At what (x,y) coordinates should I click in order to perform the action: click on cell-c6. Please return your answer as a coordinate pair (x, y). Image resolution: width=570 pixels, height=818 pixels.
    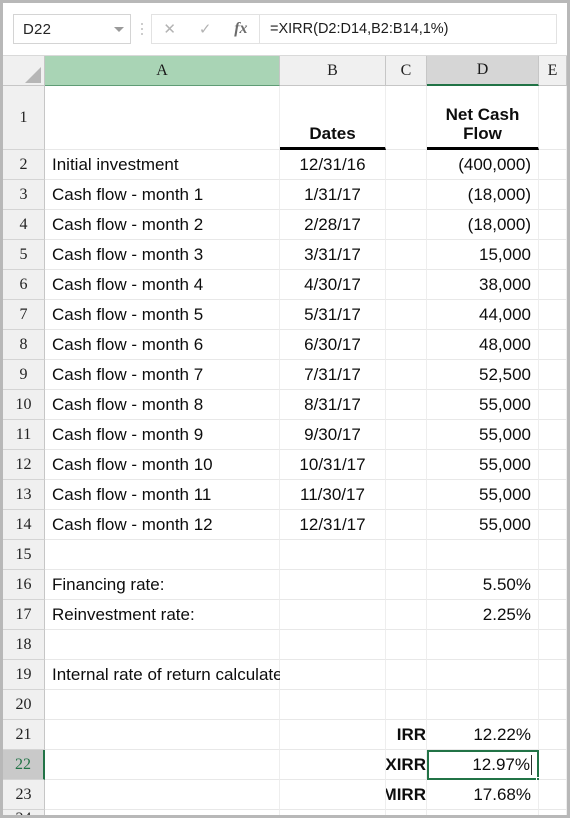
    Looking at the image, I should click on (406, 285).